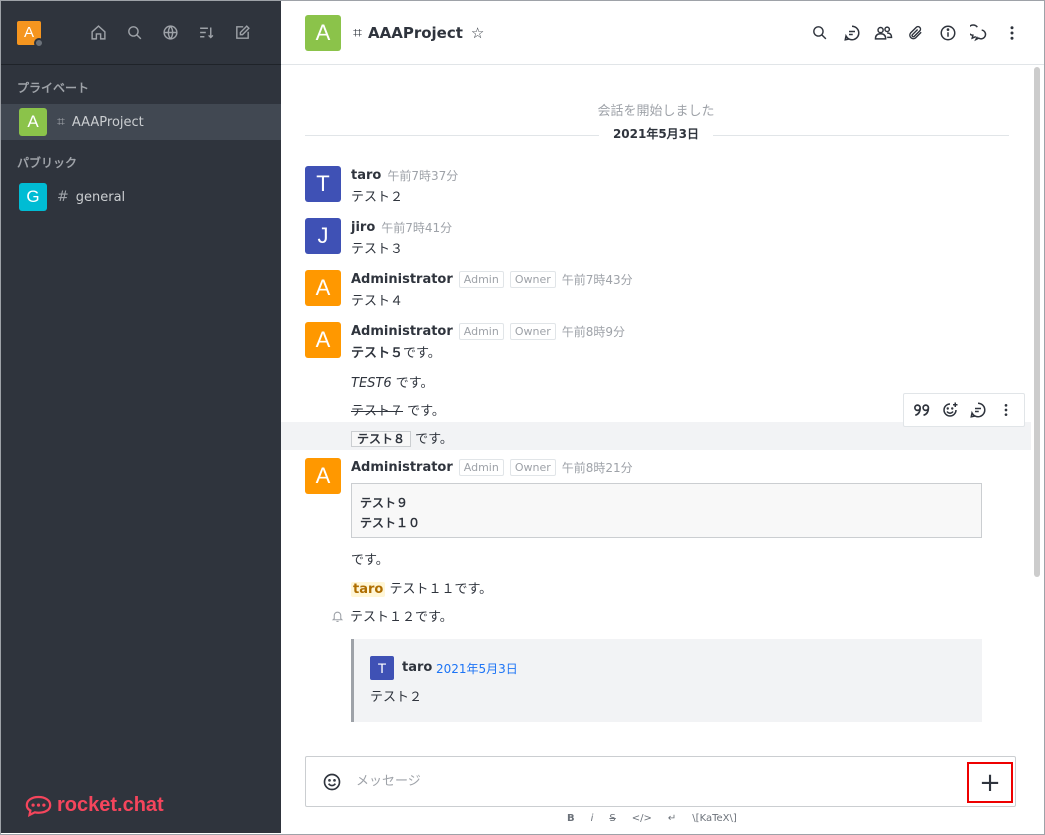 The width and height of the screenshot is (1045, 835). Describe the element at coordinates (477, 33) in the screenshot. I see `favorite-star-icon: ☆` at that location.